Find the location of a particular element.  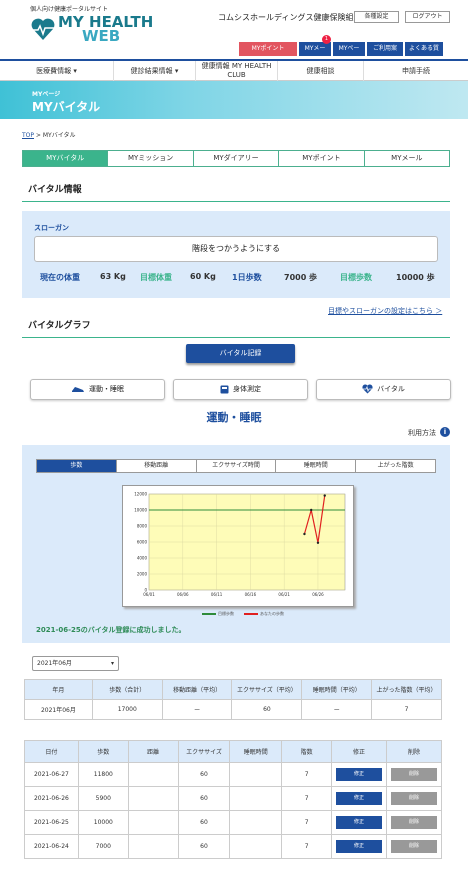

site-logo: 個人向け健康ポータルサイト MY HEALTH WEB is located at coordinates (91, 24).